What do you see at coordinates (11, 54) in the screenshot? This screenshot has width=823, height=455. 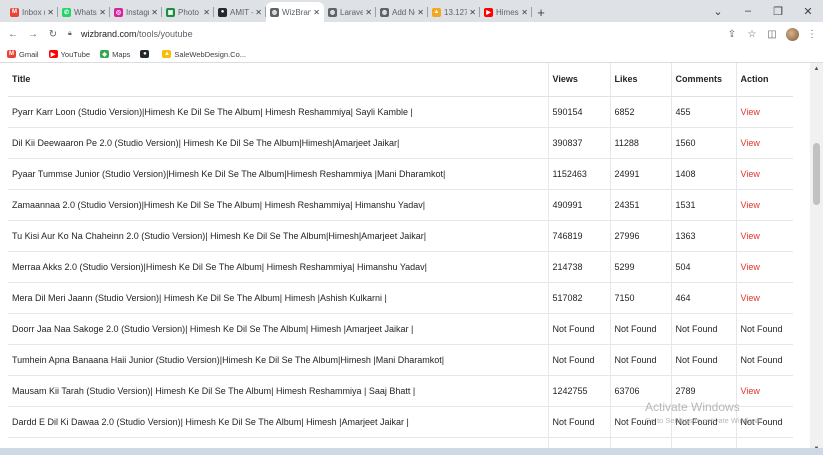 I see `gmail-icon: M` at bounding box center [11, 54].